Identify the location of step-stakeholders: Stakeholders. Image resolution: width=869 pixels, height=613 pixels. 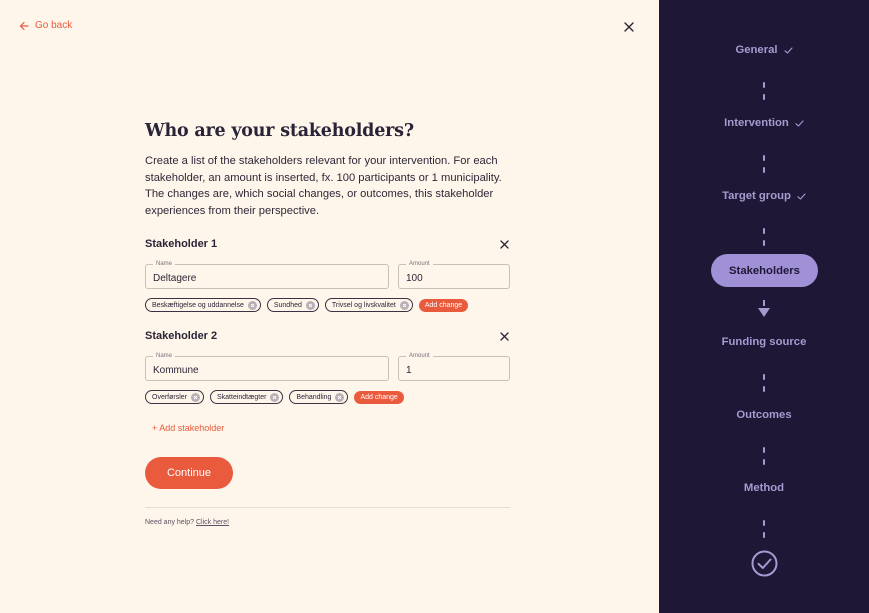
(764, 270).